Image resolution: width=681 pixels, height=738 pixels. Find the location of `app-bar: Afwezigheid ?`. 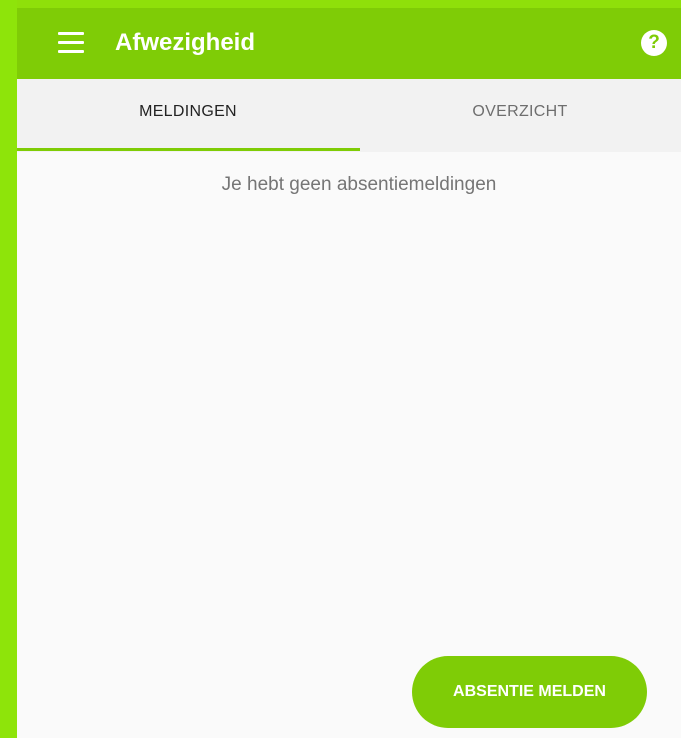

app-bar: Afwezigheid ? is located at coordinates (349, 43).